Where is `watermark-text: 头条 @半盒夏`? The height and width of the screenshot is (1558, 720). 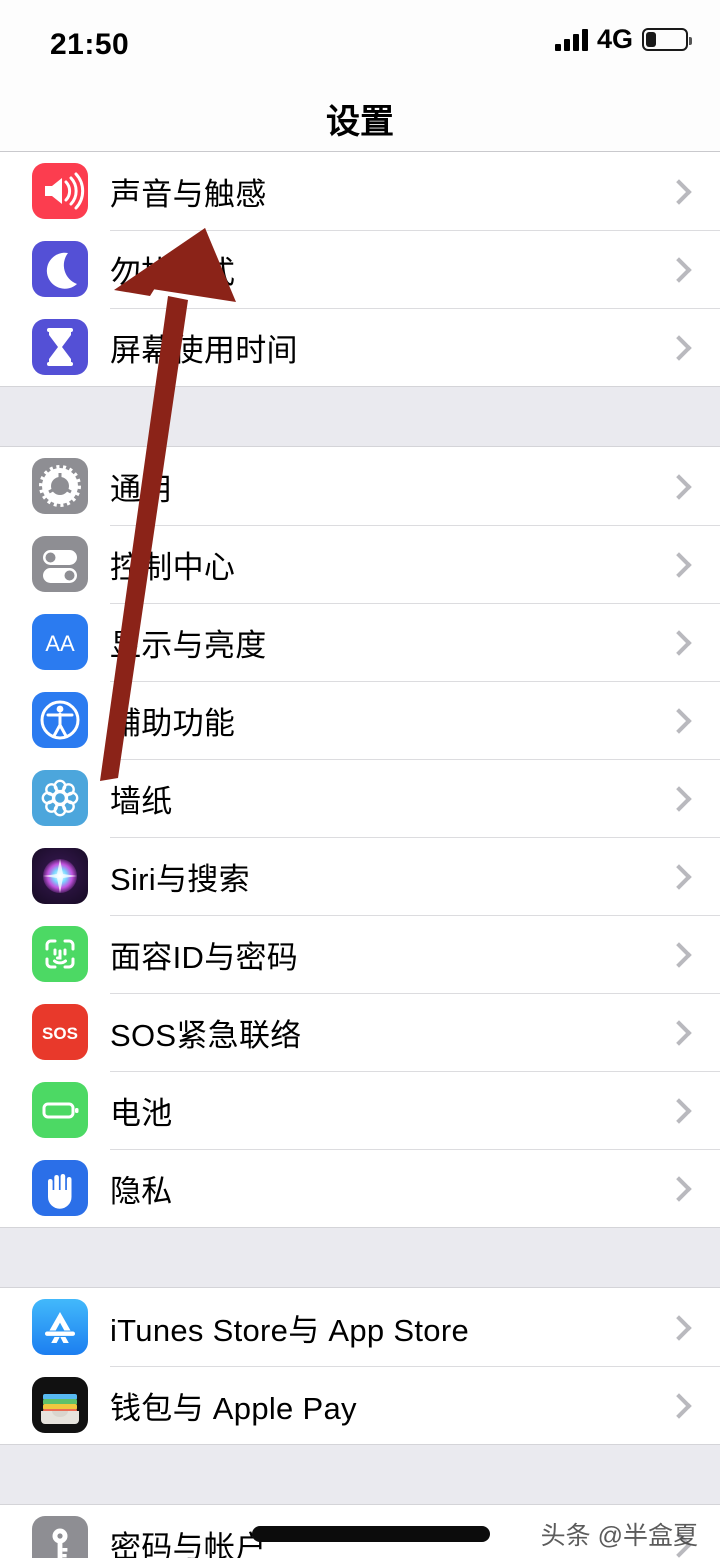 watermark-text: 头条 @半盒夏 is located at coordinates (619, 1536).